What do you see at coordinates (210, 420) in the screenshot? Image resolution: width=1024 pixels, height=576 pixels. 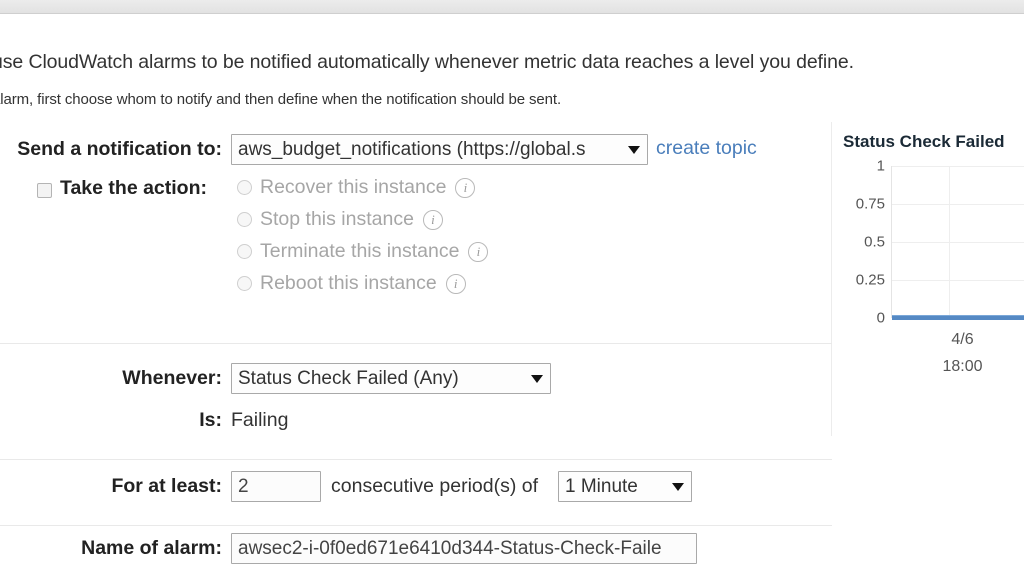 I see `is-label: Is:` at bounding box center [210, 420].